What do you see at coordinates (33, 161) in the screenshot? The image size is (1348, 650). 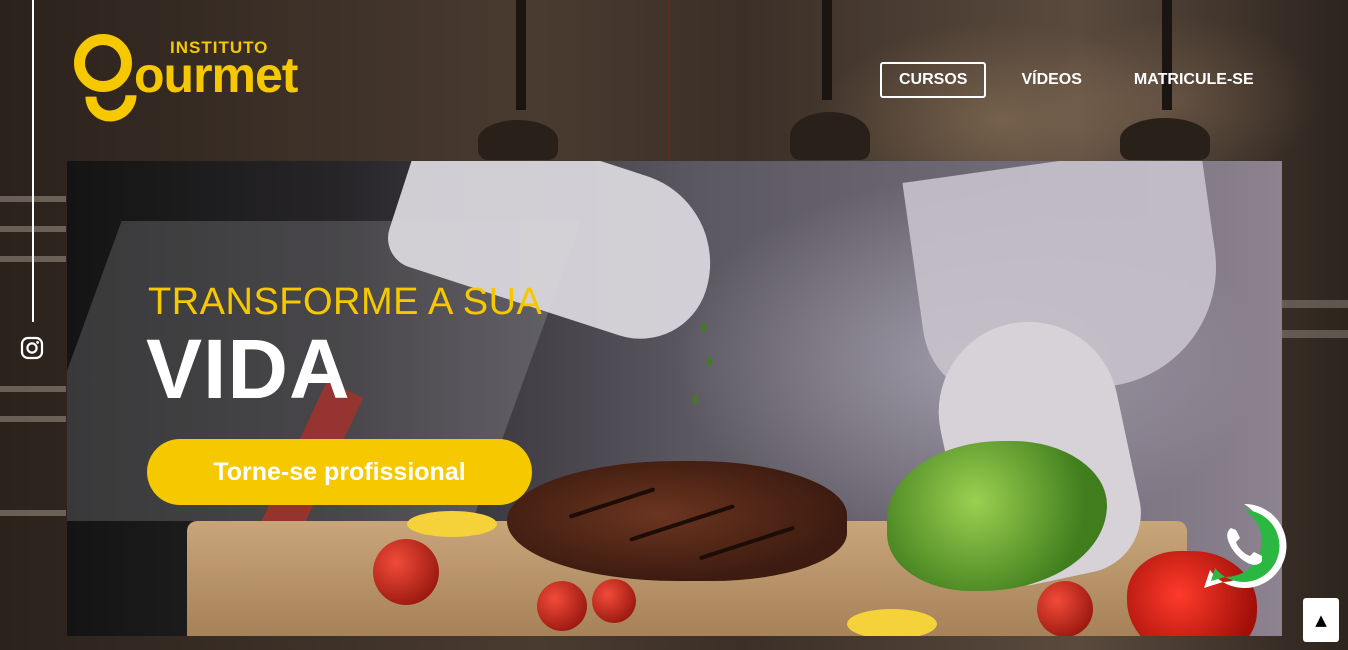 I see `side-decor-line` at bounding box center [33, 161].